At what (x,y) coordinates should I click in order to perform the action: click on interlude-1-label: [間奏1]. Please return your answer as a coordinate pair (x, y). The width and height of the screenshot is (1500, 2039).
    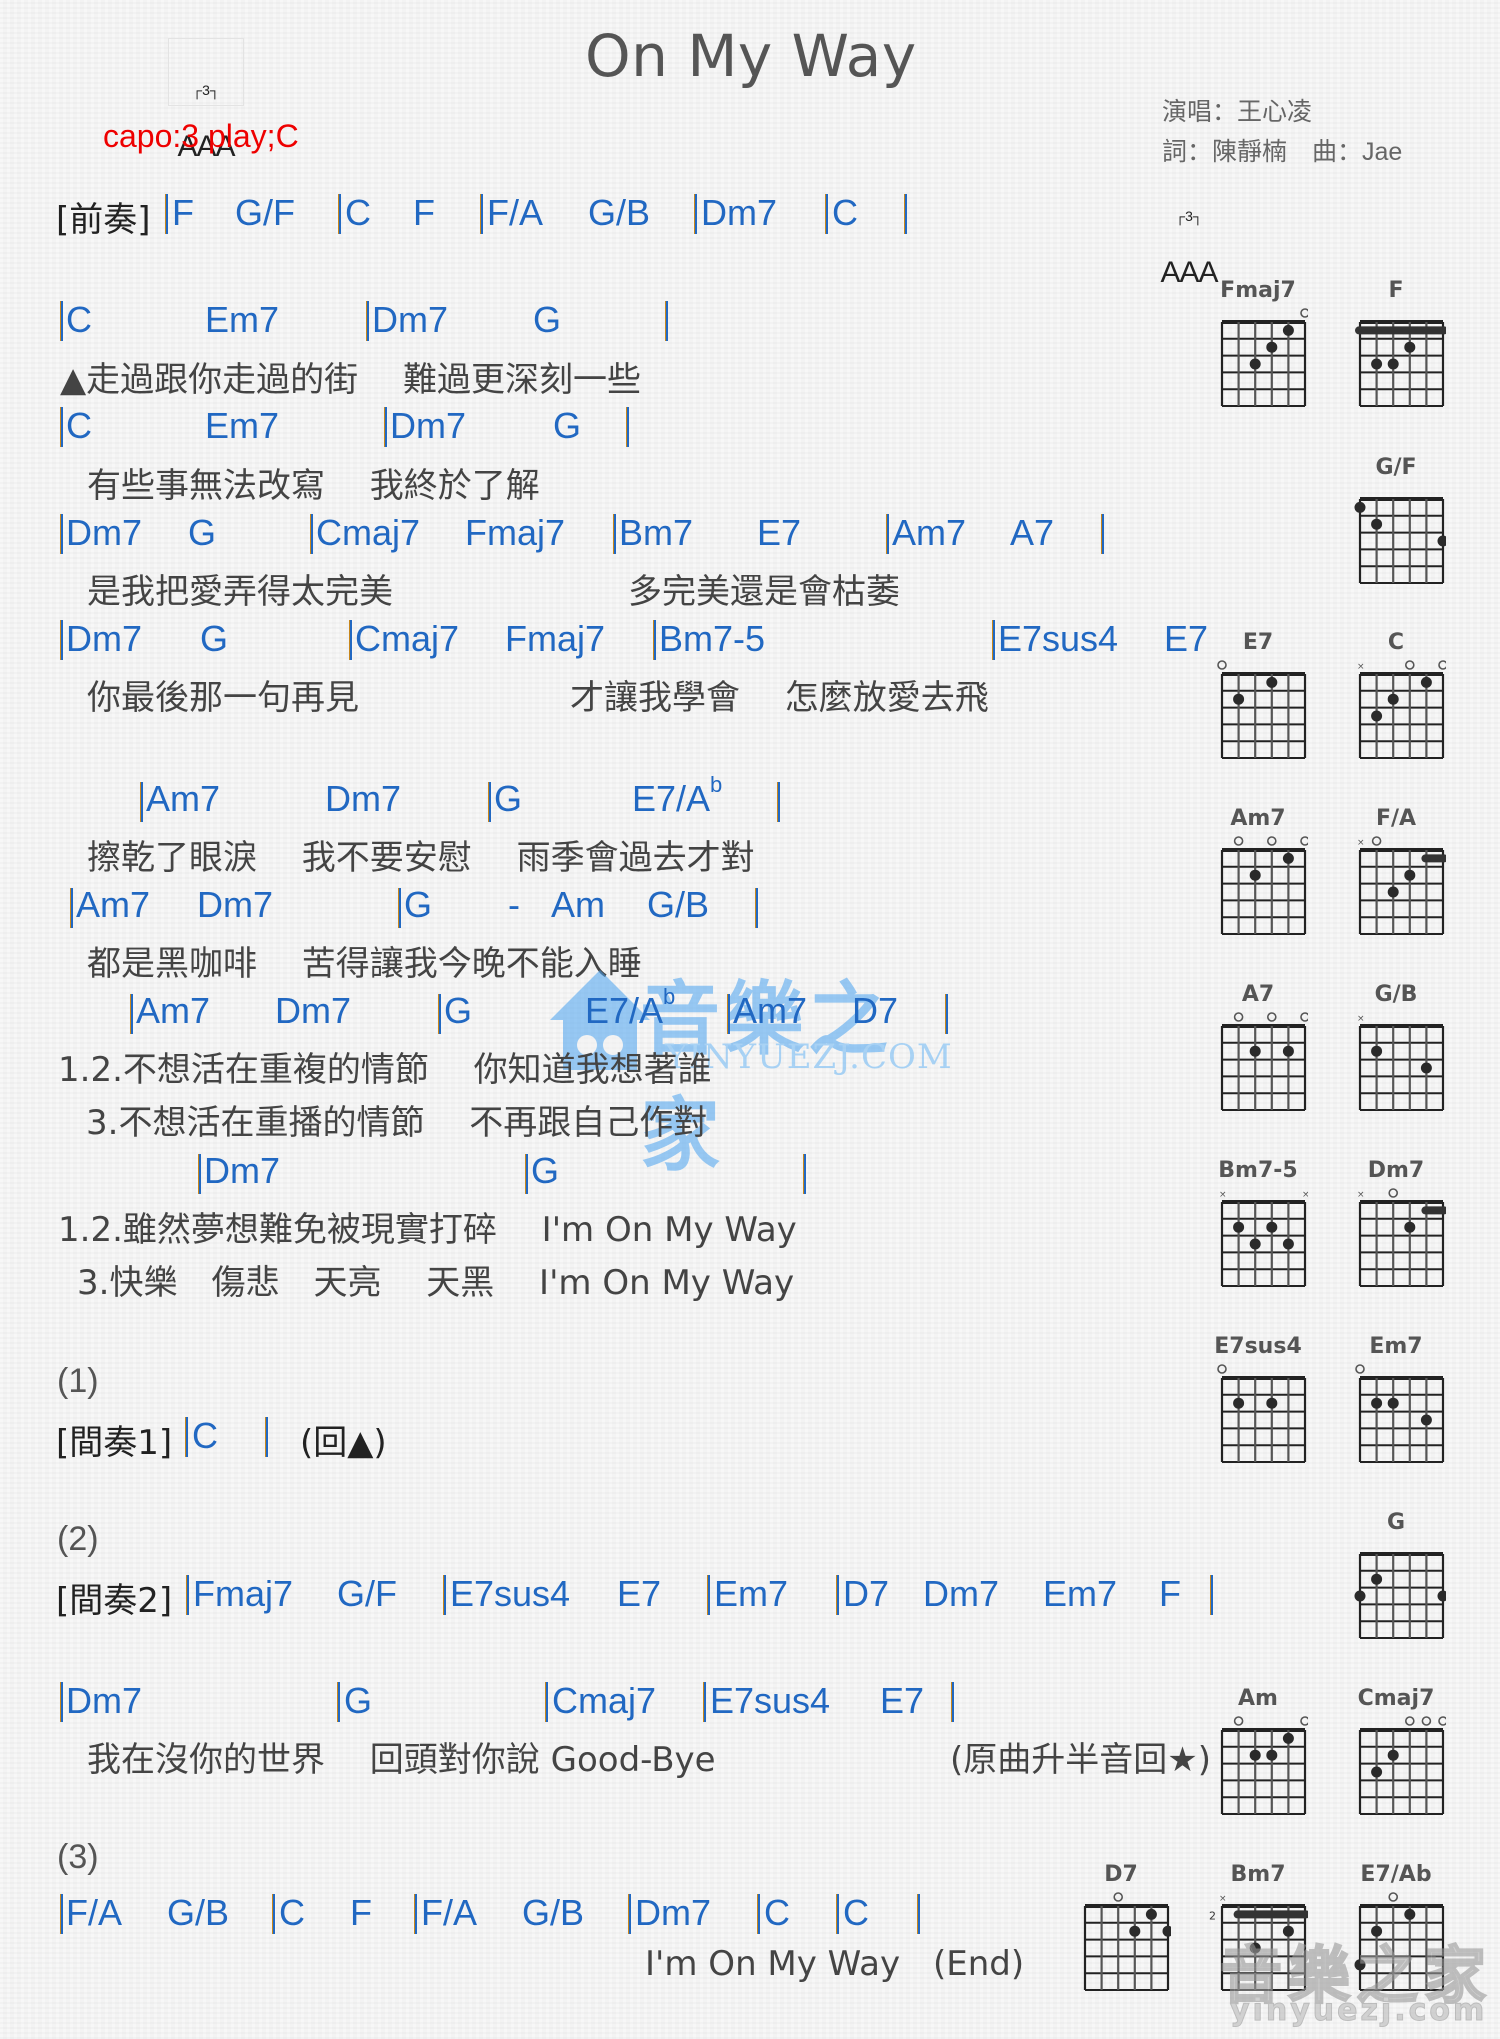
    Looking at the image, I should click on (114, 1443).